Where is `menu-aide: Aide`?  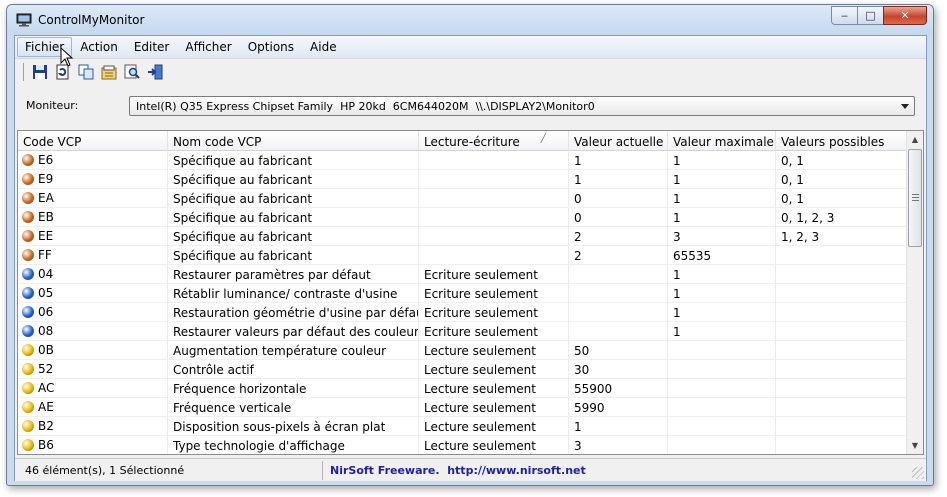 menu-aide: Aide is located at coordinates (323, 47).